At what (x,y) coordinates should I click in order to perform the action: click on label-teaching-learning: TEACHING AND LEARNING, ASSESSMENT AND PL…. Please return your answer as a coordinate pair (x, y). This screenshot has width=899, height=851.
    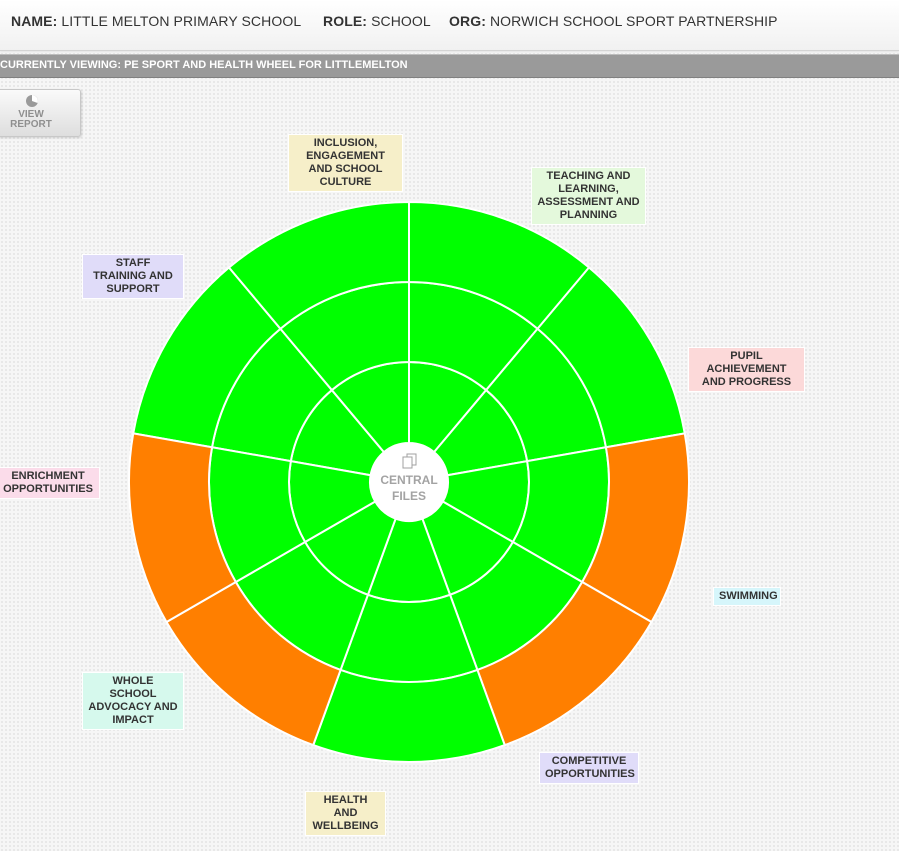
    Looking at the image, I should click on (588, 196).